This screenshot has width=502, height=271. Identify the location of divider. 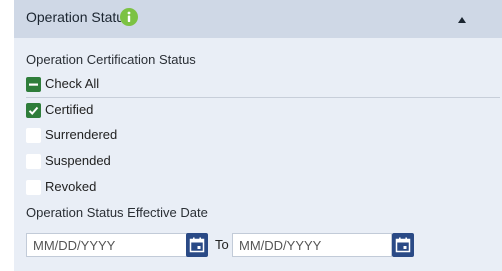
(263, 97).